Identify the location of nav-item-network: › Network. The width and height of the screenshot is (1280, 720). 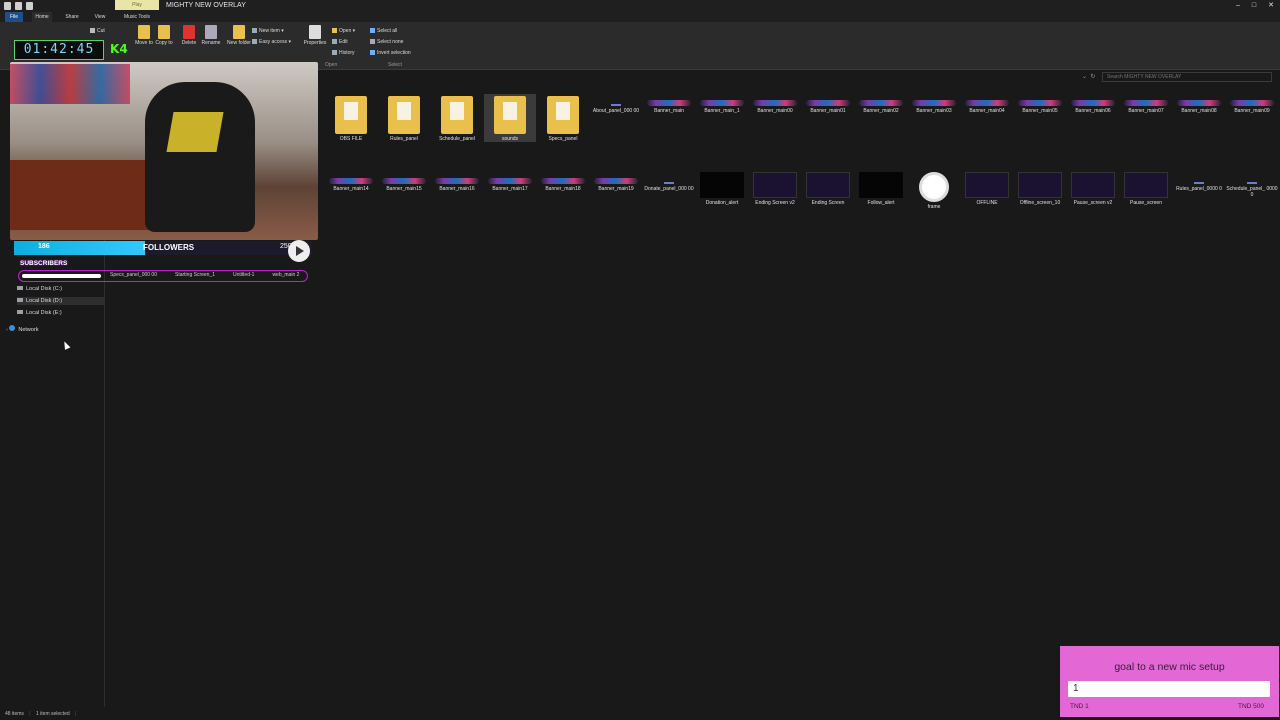
(22, 329).